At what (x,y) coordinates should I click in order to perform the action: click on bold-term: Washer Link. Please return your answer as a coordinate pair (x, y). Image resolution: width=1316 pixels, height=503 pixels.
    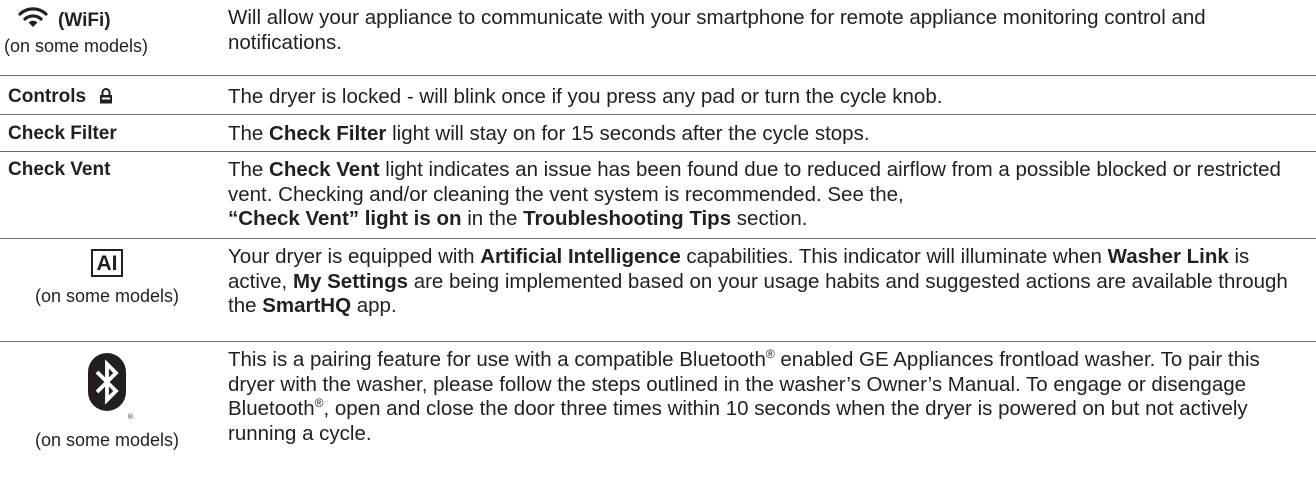
    Looking at the image, I should click on (1168, 256).